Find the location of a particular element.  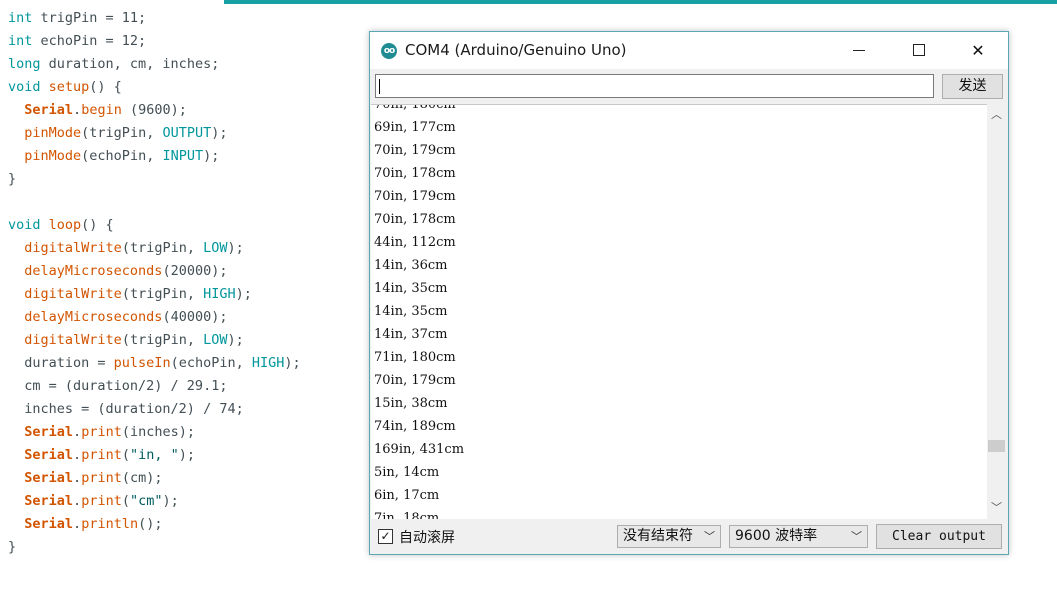

minimize-icon is located at coordinates (859, 50).